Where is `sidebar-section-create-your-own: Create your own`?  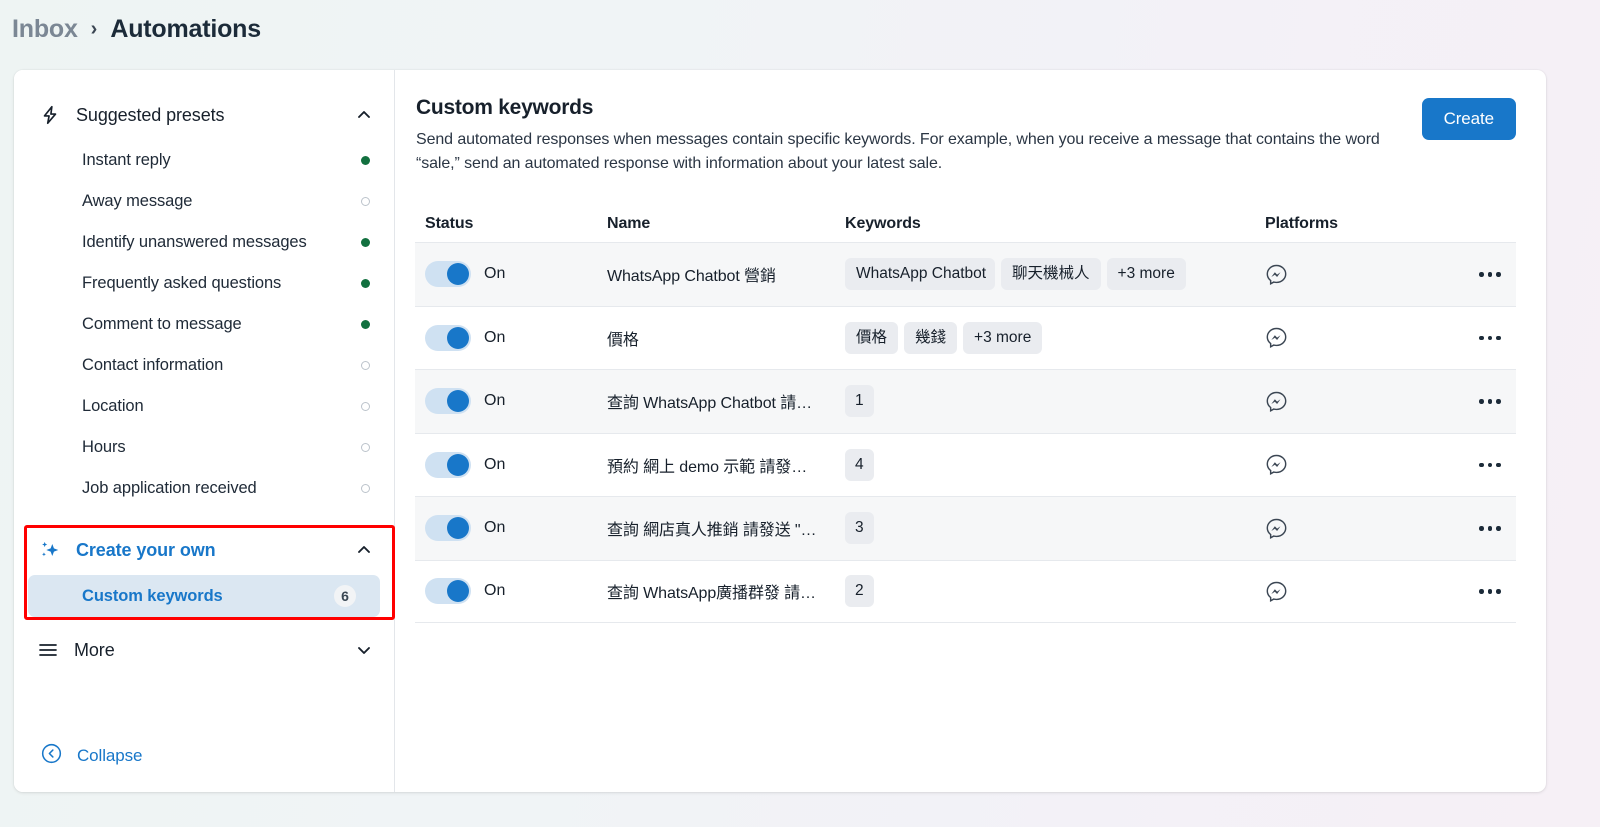
sidebar-section-create-your-own: Create your own is located at coordinates (204, 550).